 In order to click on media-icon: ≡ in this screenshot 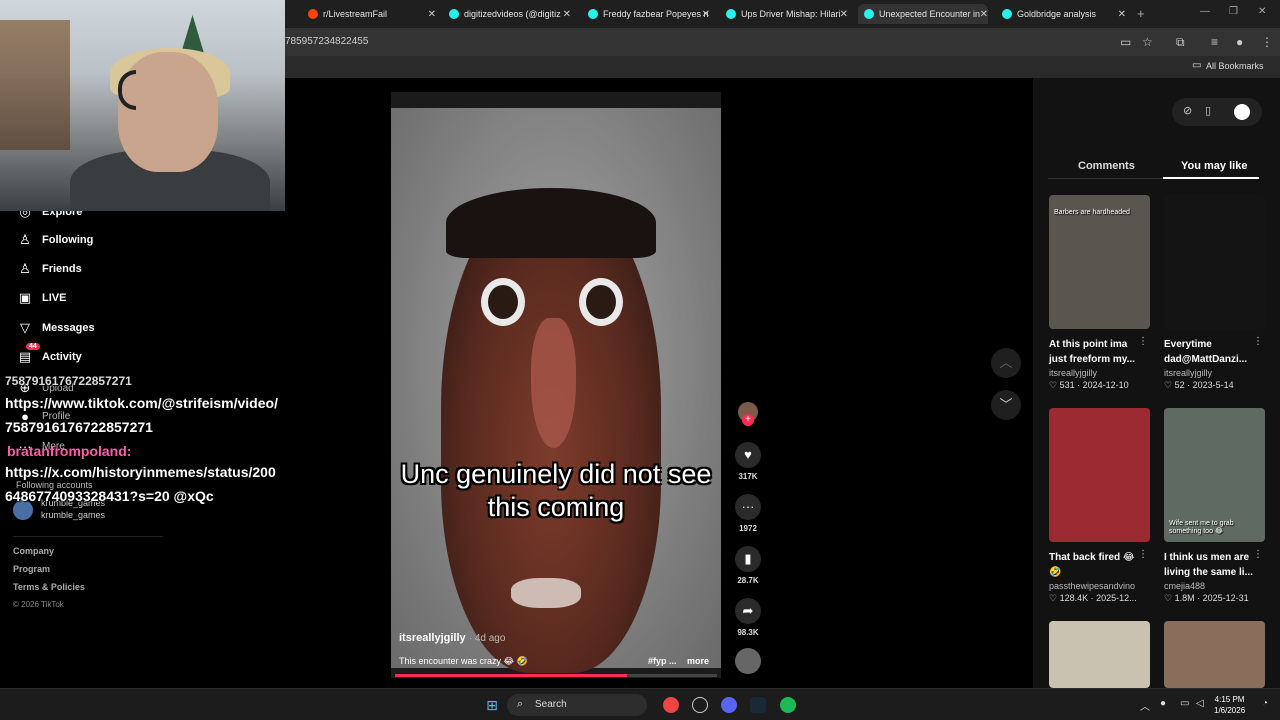, I will do `click(1214, 42)`.